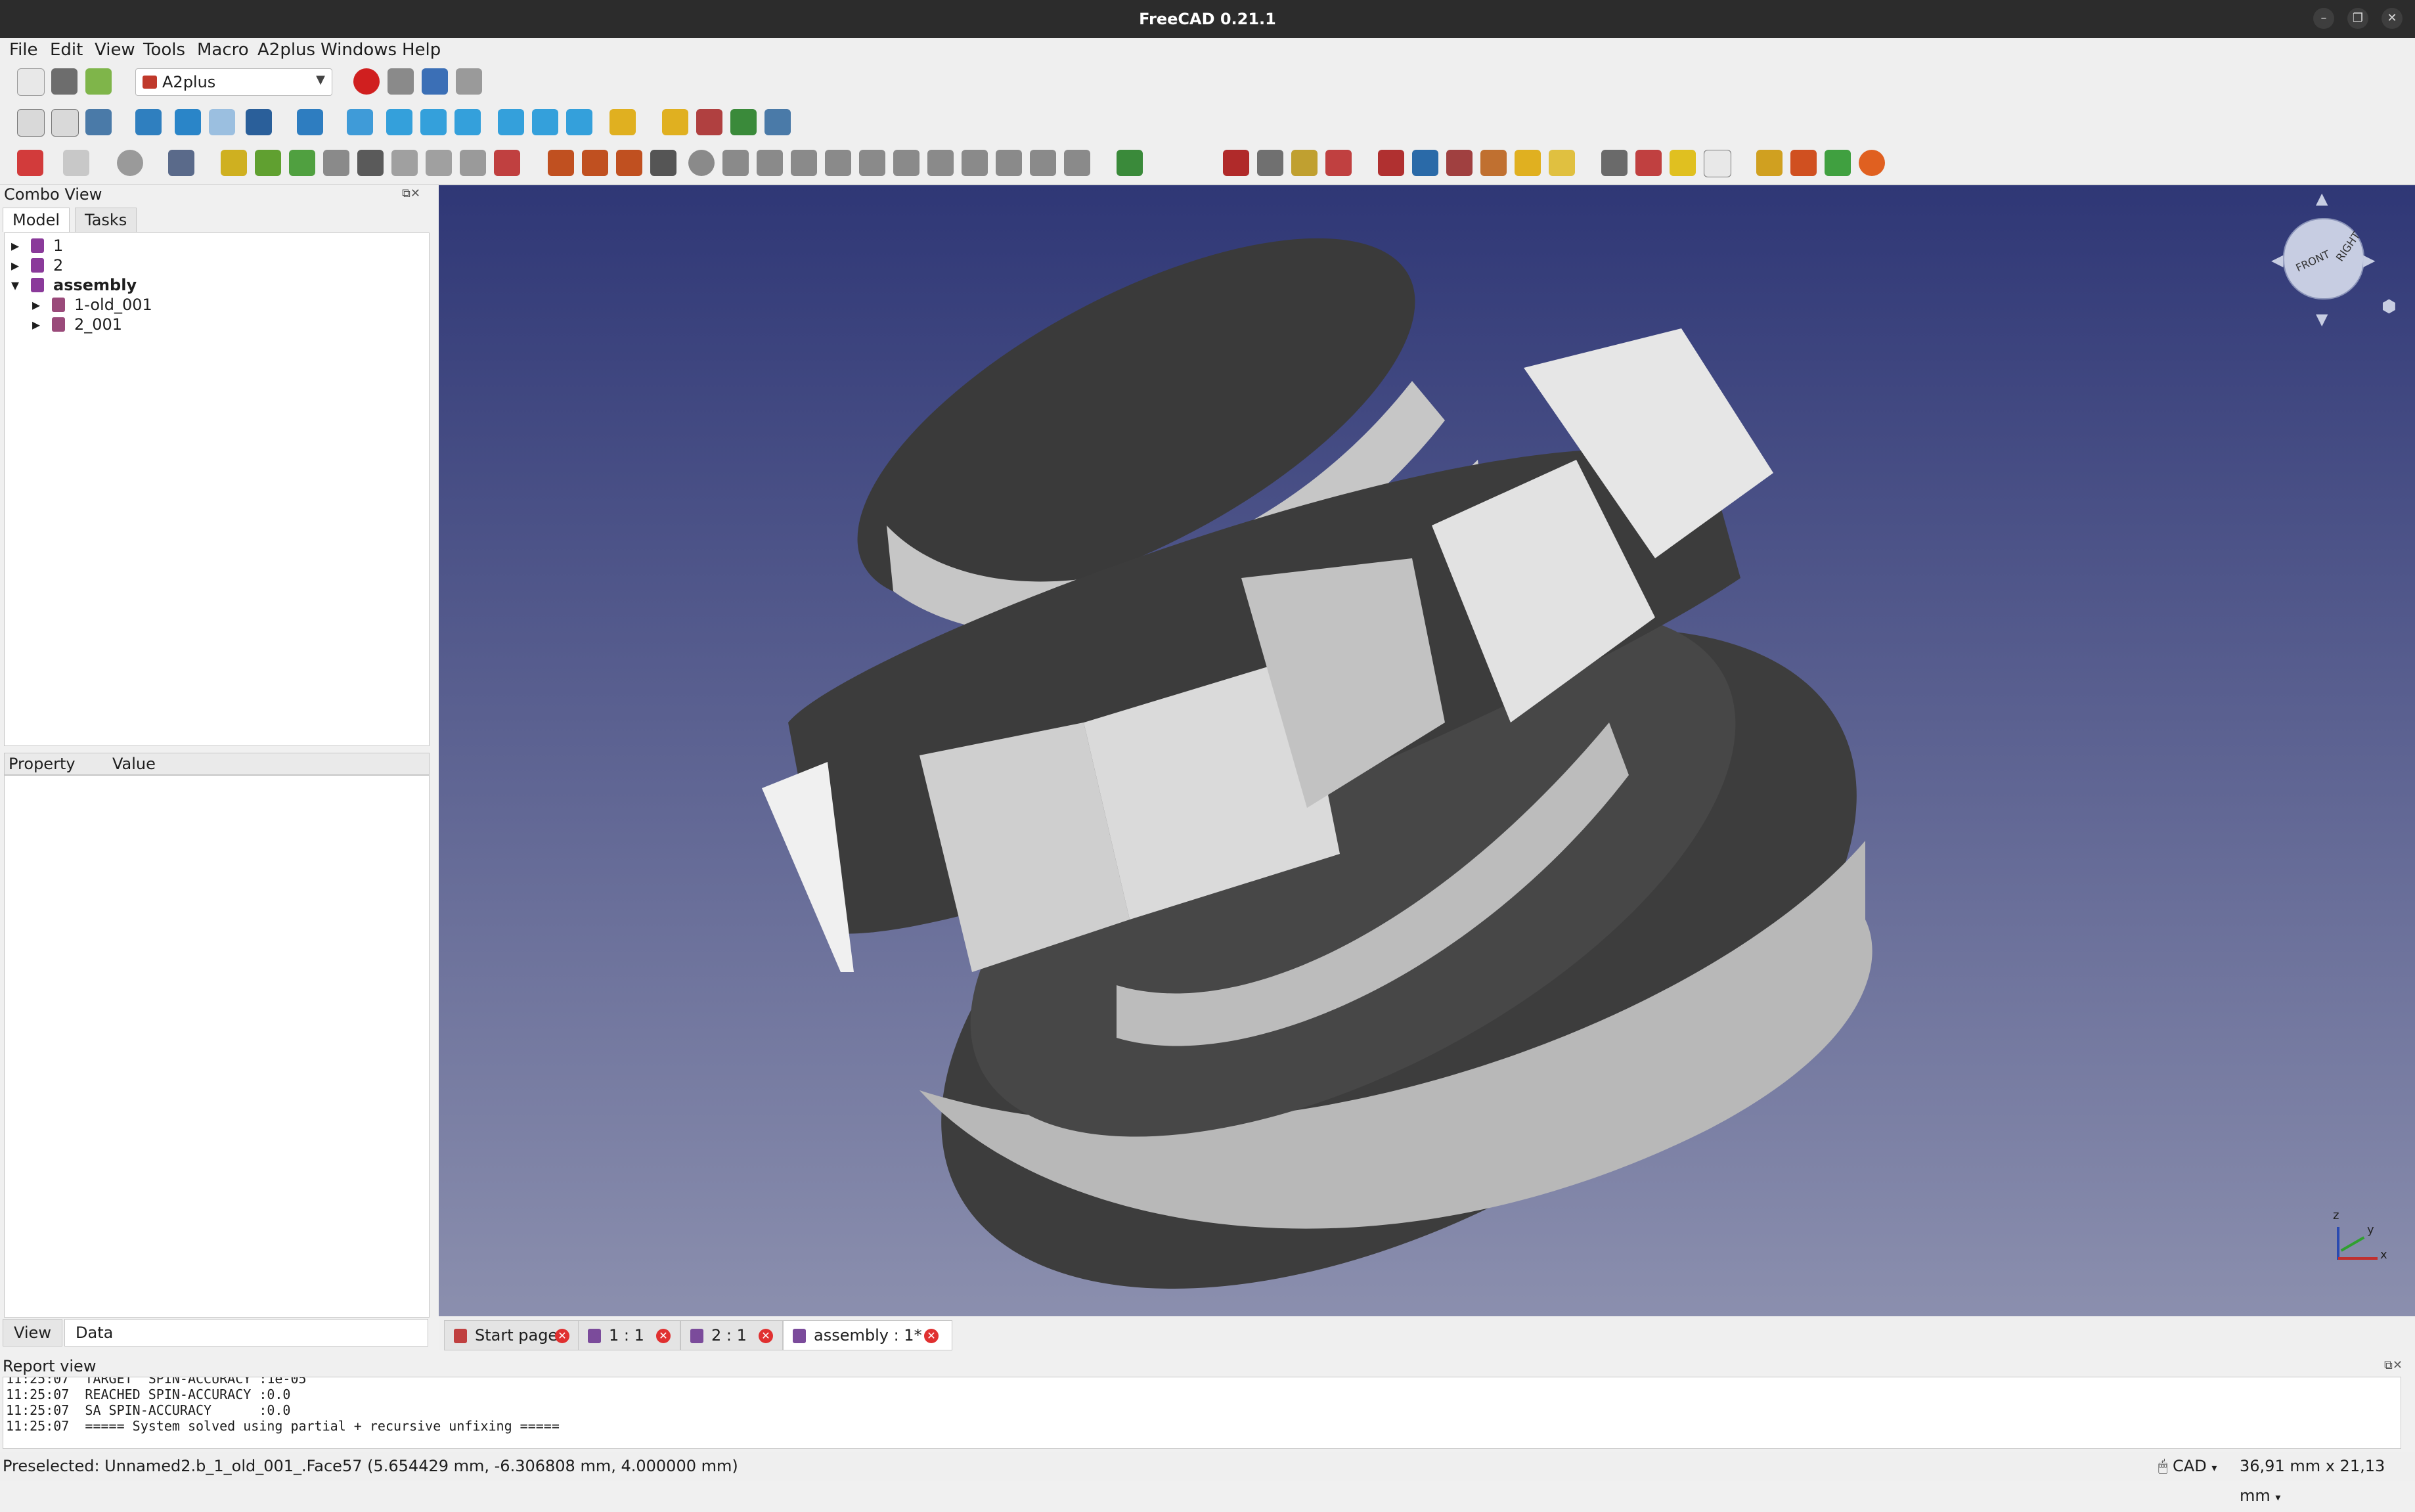 This screenshot has height=1512, width=2415. What do you see at coordinates (1528, 163) in the screenshot?
I see `label-dof-icon` at bounding box center [1528, 163].